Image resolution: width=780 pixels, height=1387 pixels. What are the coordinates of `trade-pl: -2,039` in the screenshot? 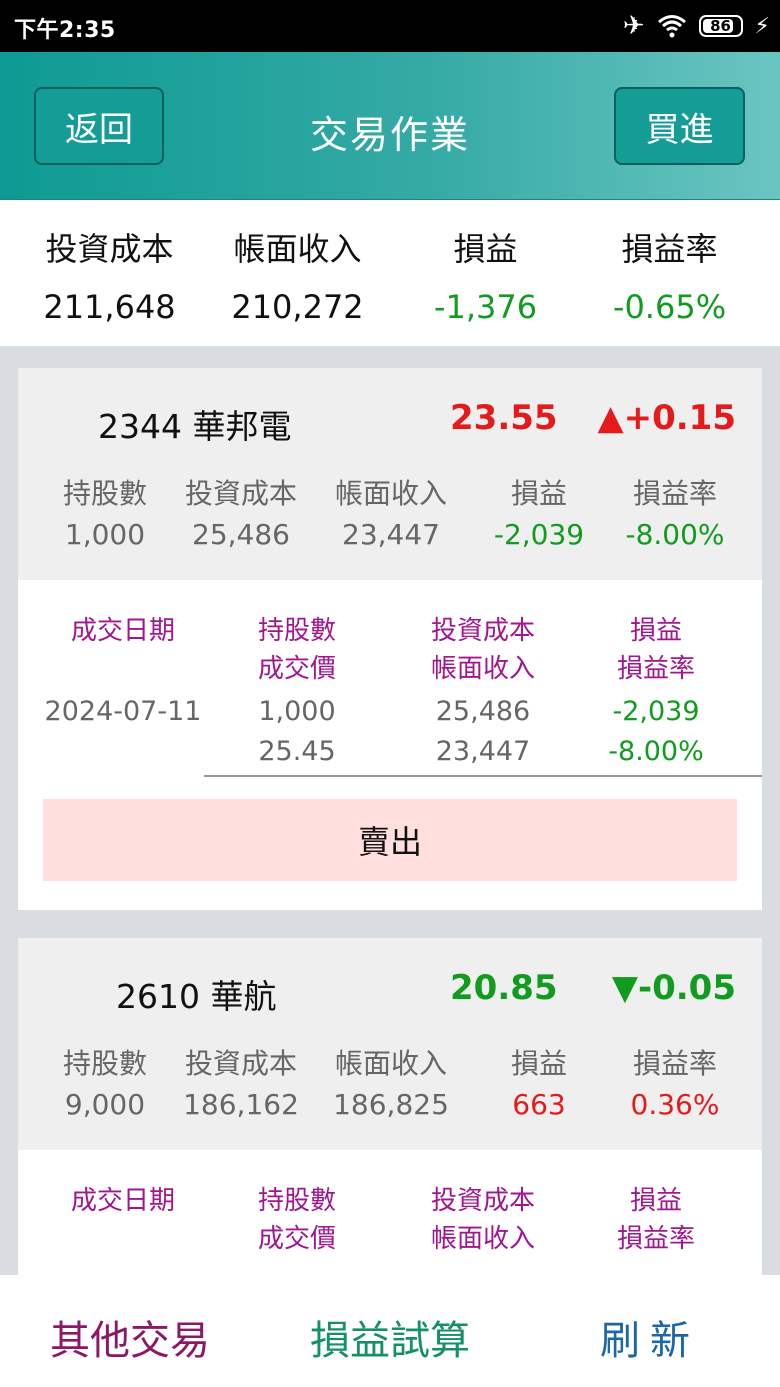 It's located at (656, 711).